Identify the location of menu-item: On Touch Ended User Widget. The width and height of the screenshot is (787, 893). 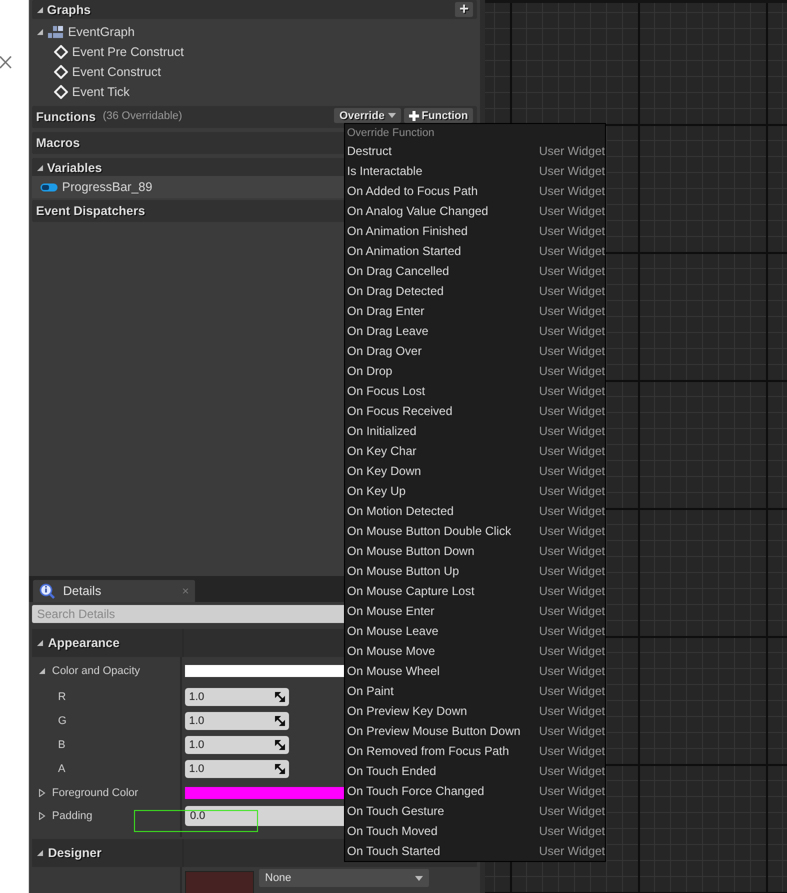
(475, 771).